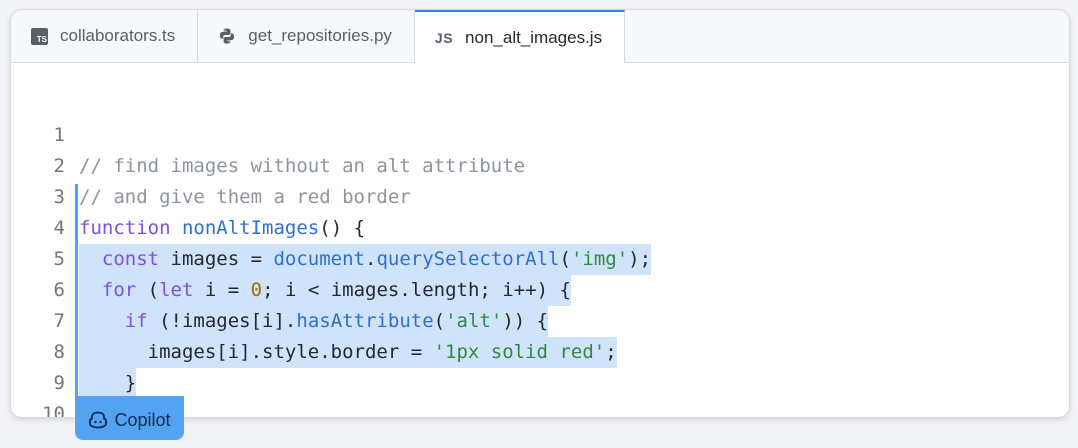 The image size is (1078, 448). I want to click on tab-collaborators-ts: TS collaborators.ts, so click(105, 36).